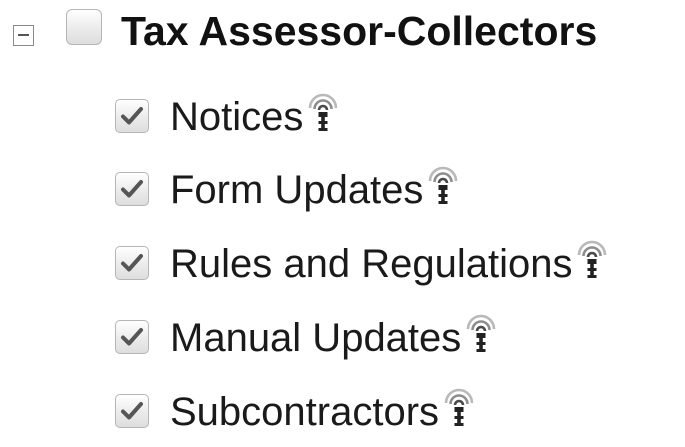 The image size is (685, 447). I want to click on item-label: Notices, so click(237, 117).